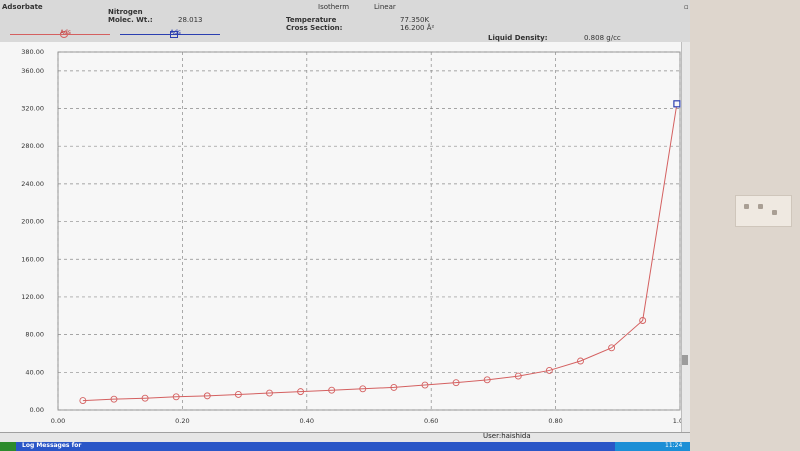 The width and height of the screenshot is (800, 451). Describe the element at coordinates (311, 20) in the screenshot. I see `temperature-label: Temperature` at that location.